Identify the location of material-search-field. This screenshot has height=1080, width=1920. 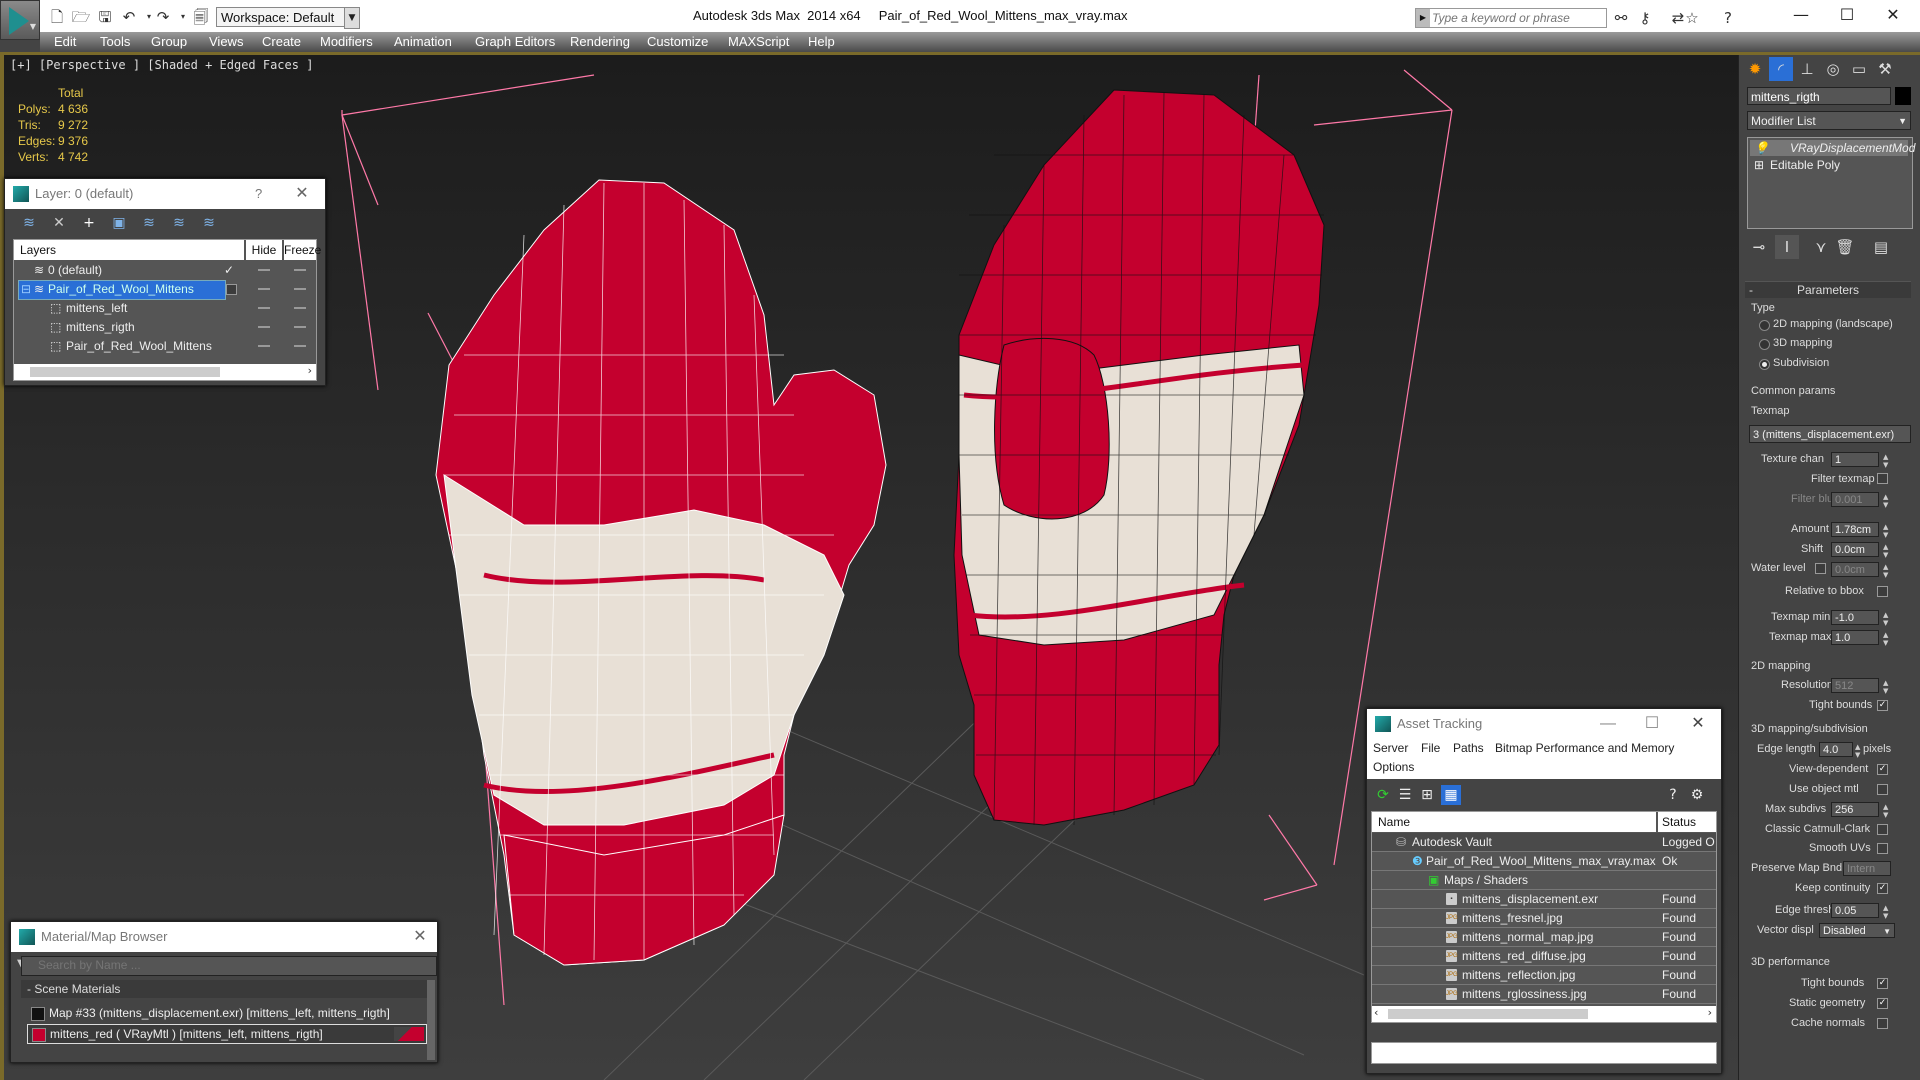
(229, 966).